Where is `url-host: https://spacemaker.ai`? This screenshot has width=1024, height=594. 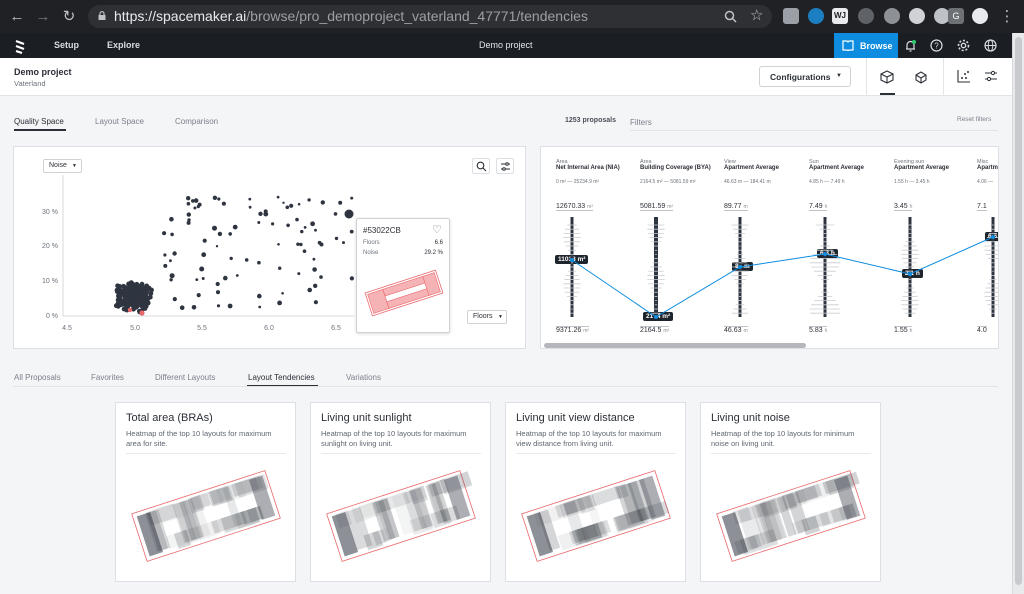 url-host: https://spacemaker.ai is located at coordinates (180, 16).